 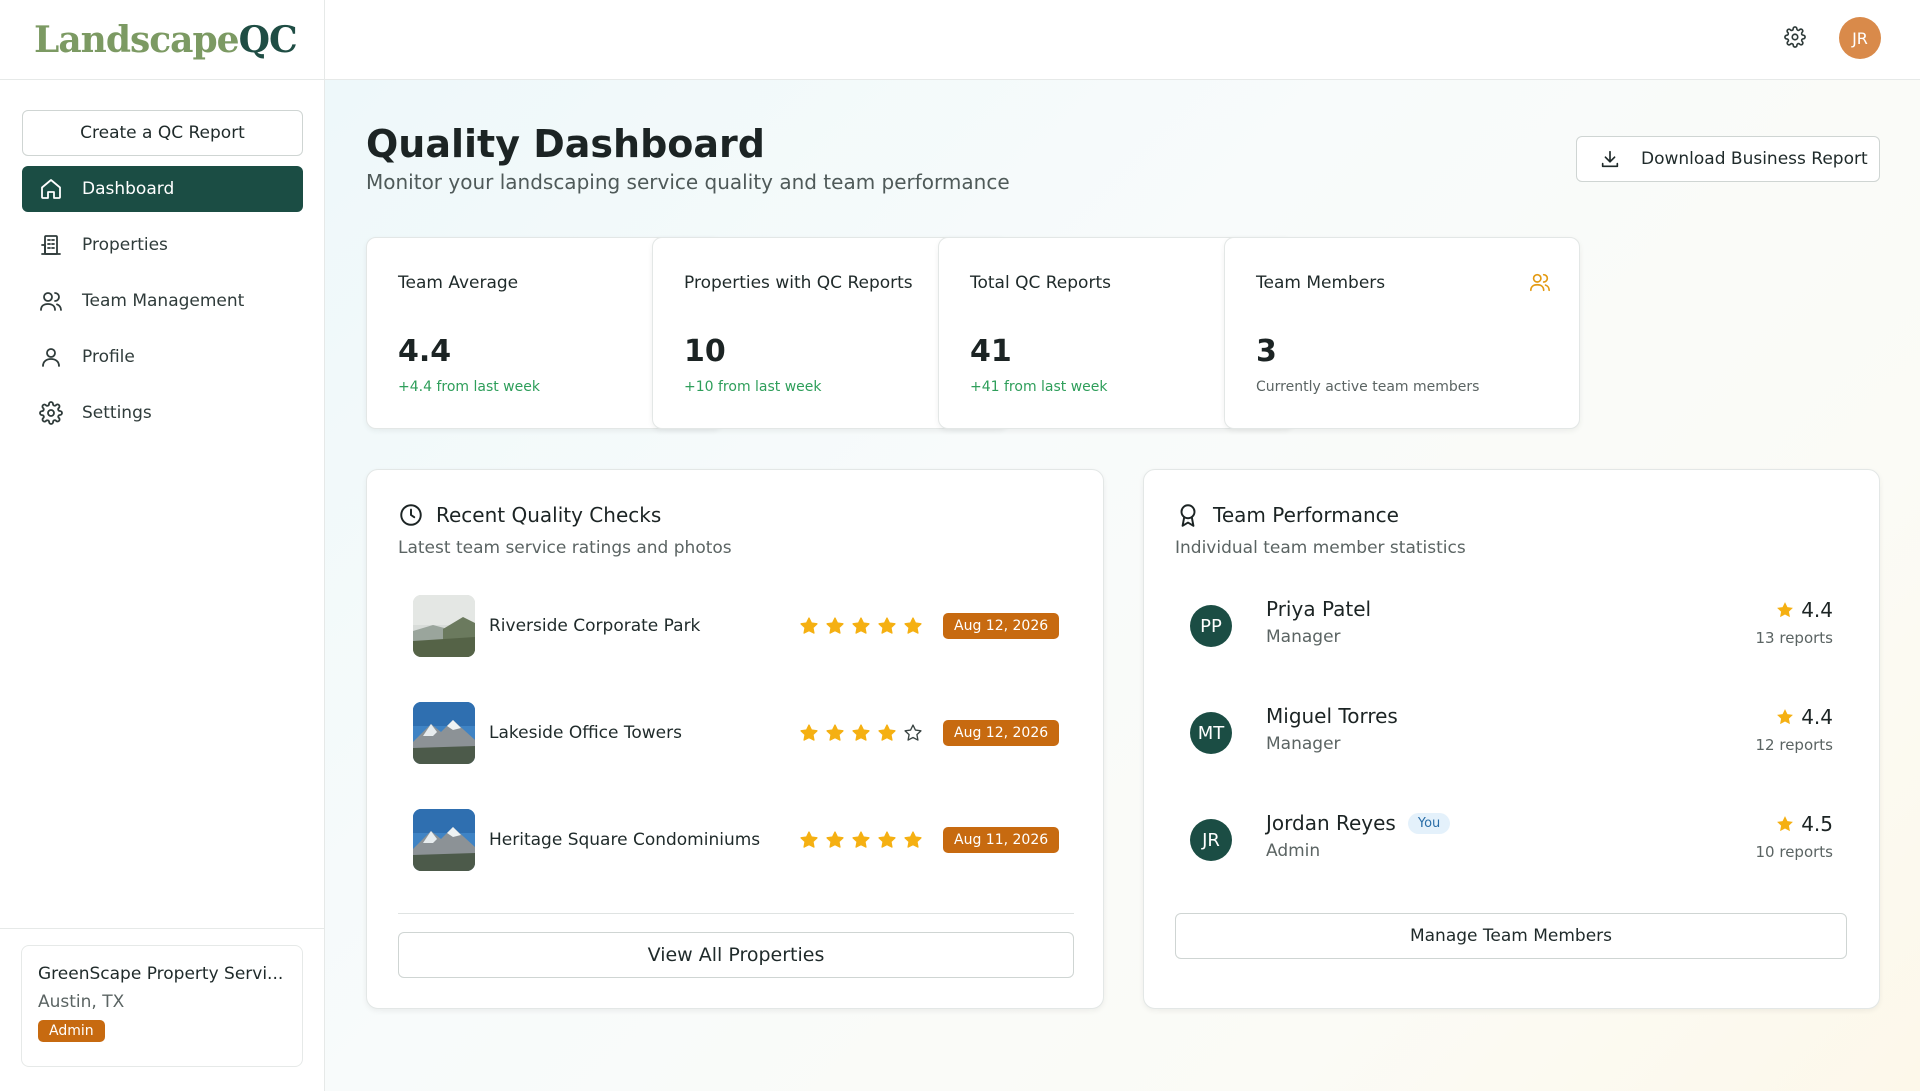 What do you see at coordinates (585, 733) in the screenshot?
I see `property-name: Lakeside Office Towers` at bounding box center [585, 733].